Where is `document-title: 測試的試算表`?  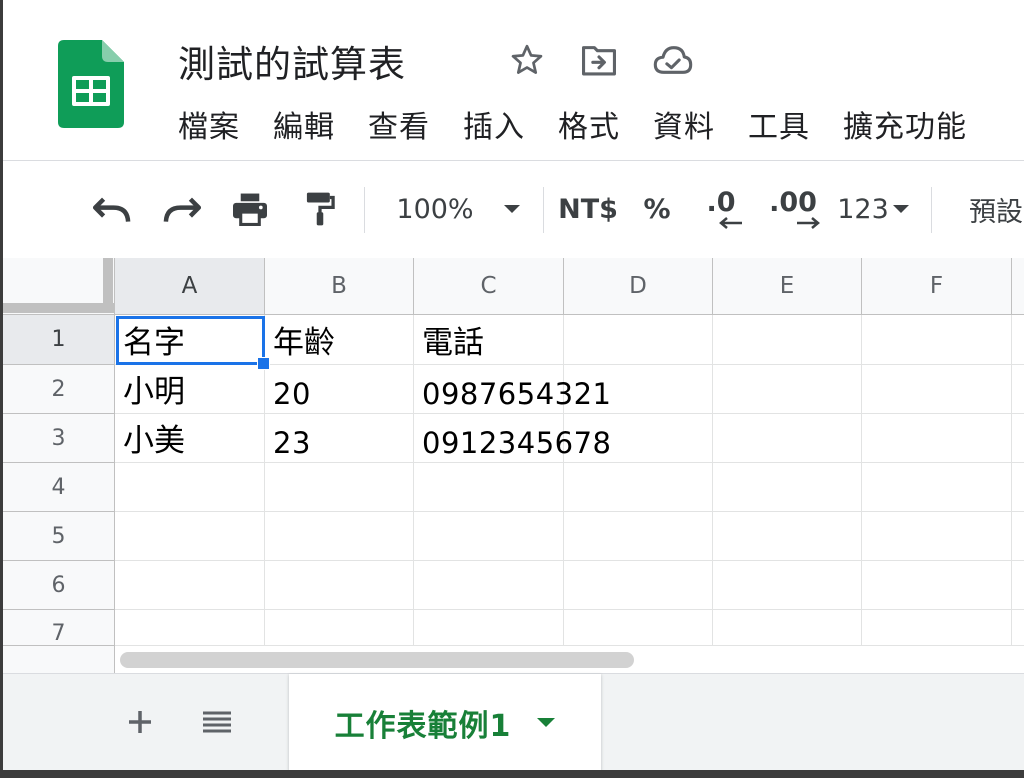 document-title: 測試的試算表 is located at coordinates (292, 61).